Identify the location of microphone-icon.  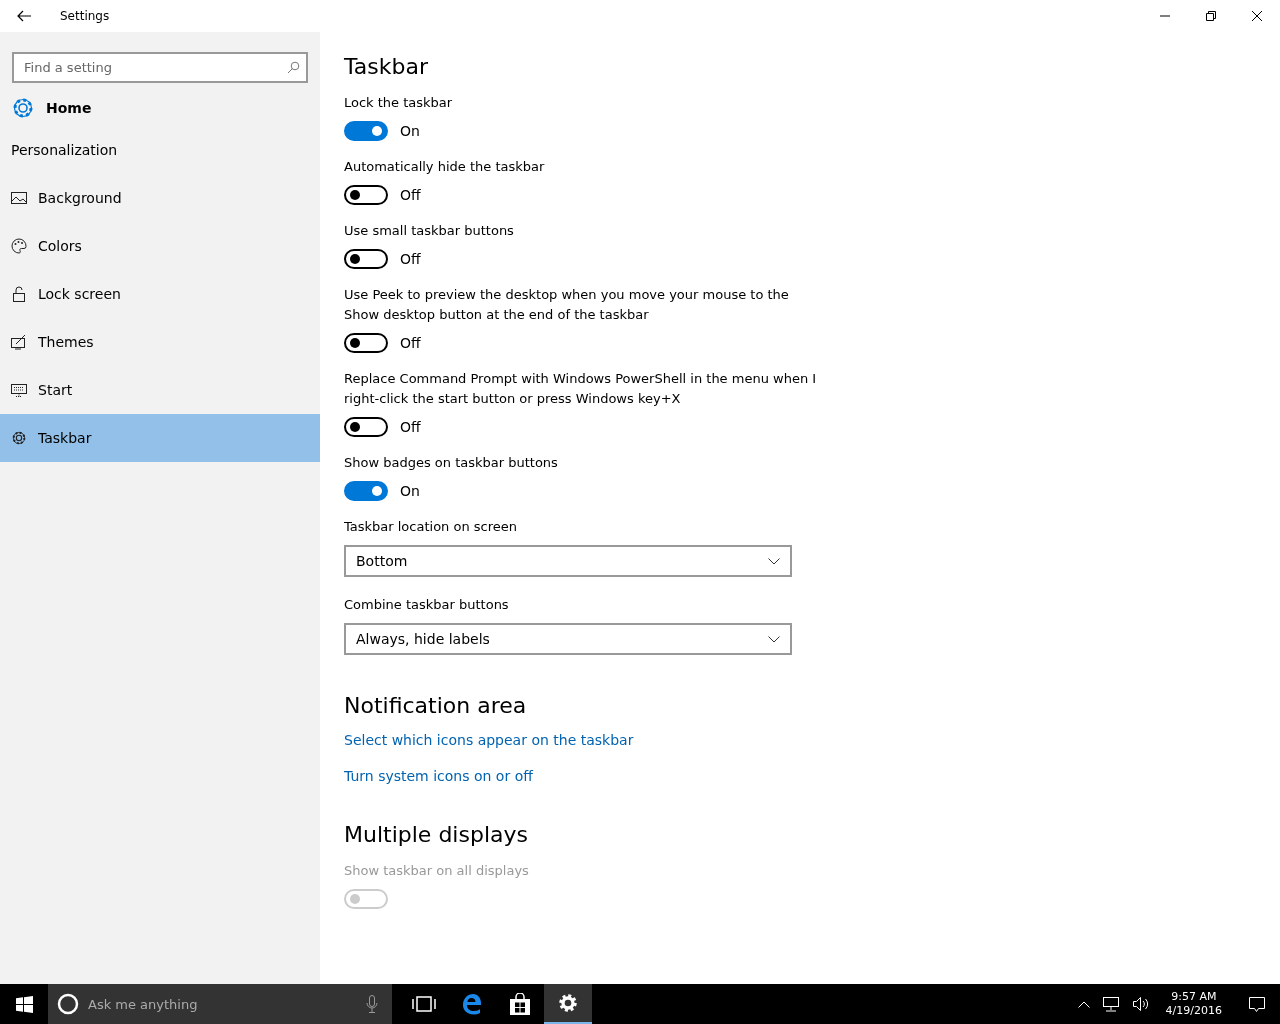
(372, 1004).